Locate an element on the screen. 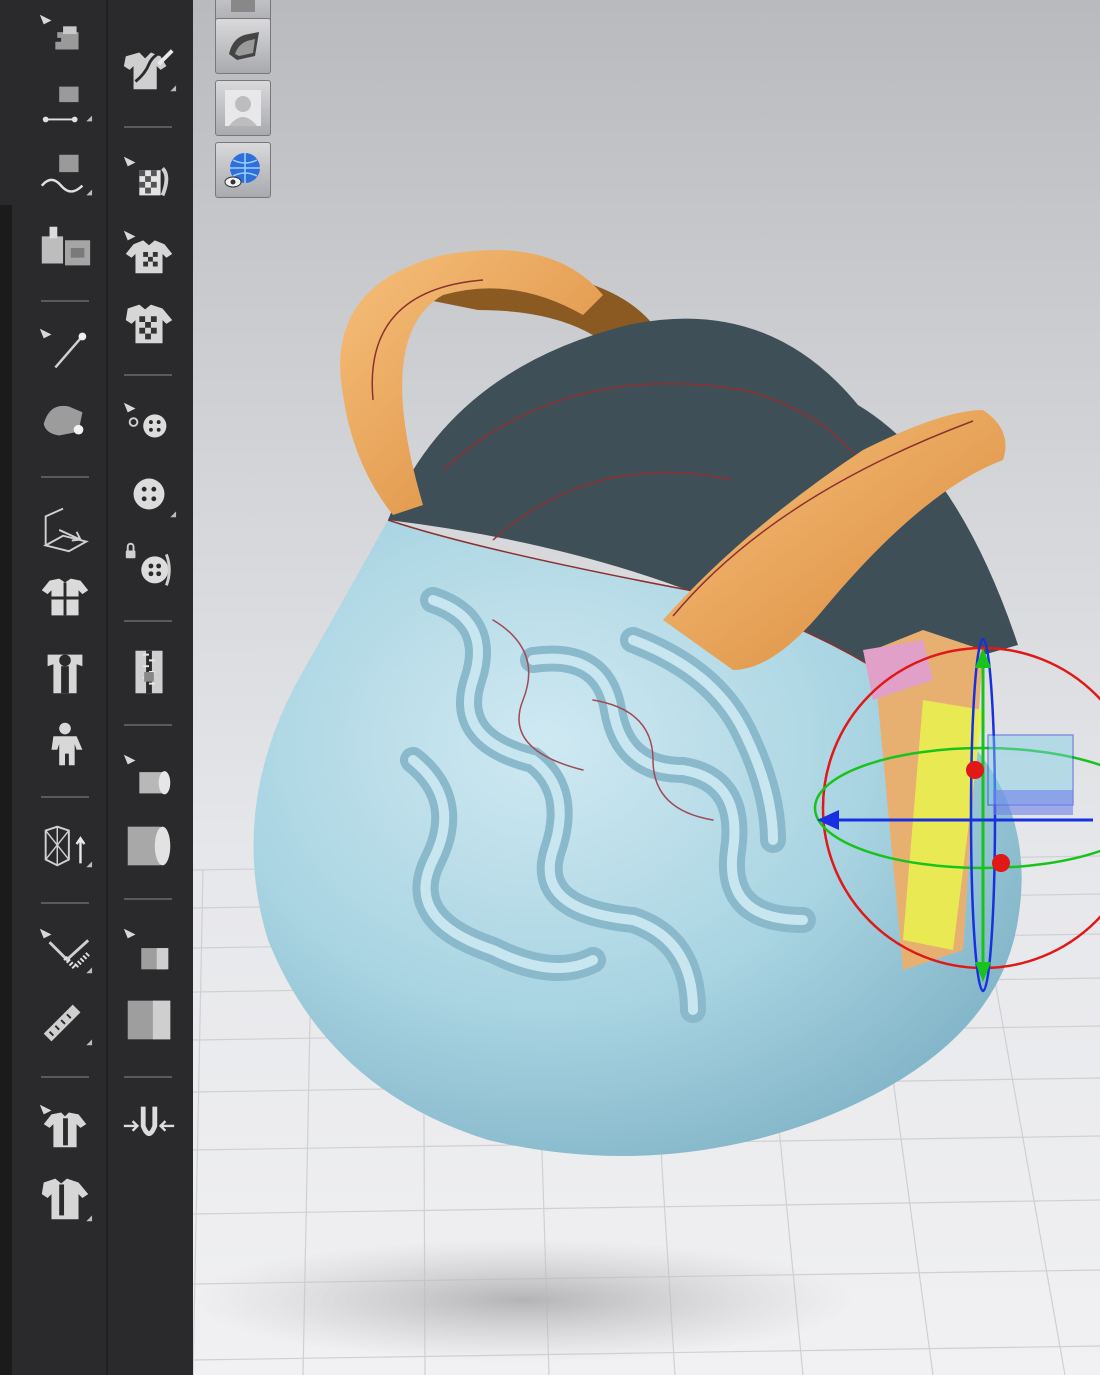 The width and height of the screenshot is (1100, 1375). graphic-button is located at coordinates (149, 322).